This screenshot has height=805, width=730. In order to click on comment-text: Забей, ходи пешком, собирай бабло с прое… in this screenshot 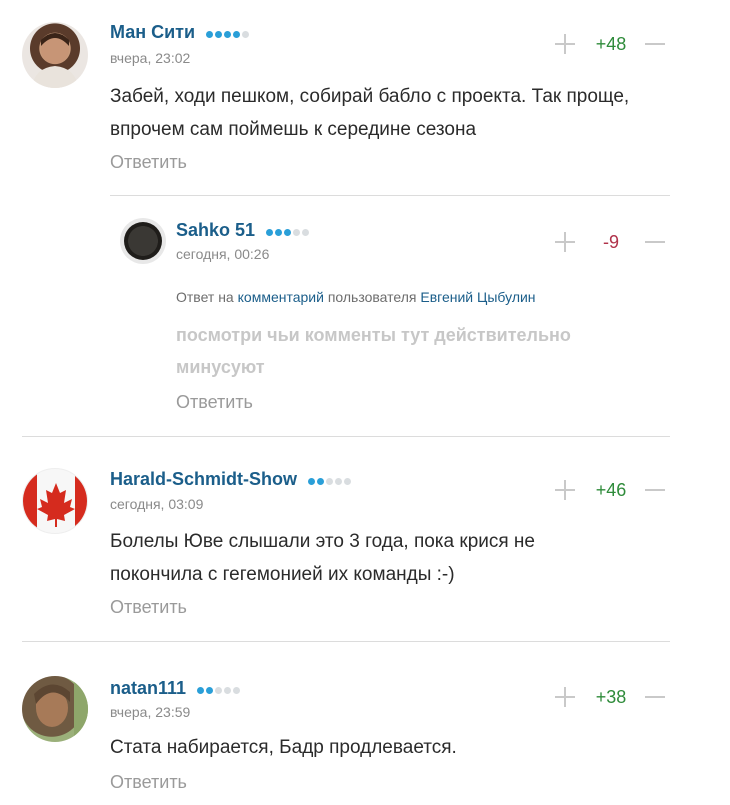, I will do `click(370, 113)`.